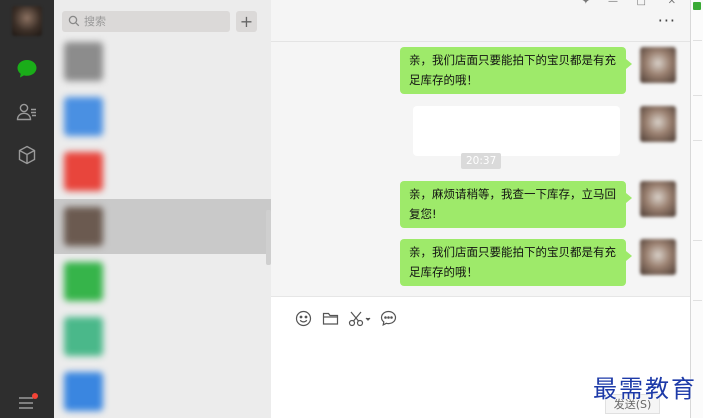  What do you see at coordinates (27, 112) in the screenshot?
I see `contacts-icon` at bounding box center [27, 112].